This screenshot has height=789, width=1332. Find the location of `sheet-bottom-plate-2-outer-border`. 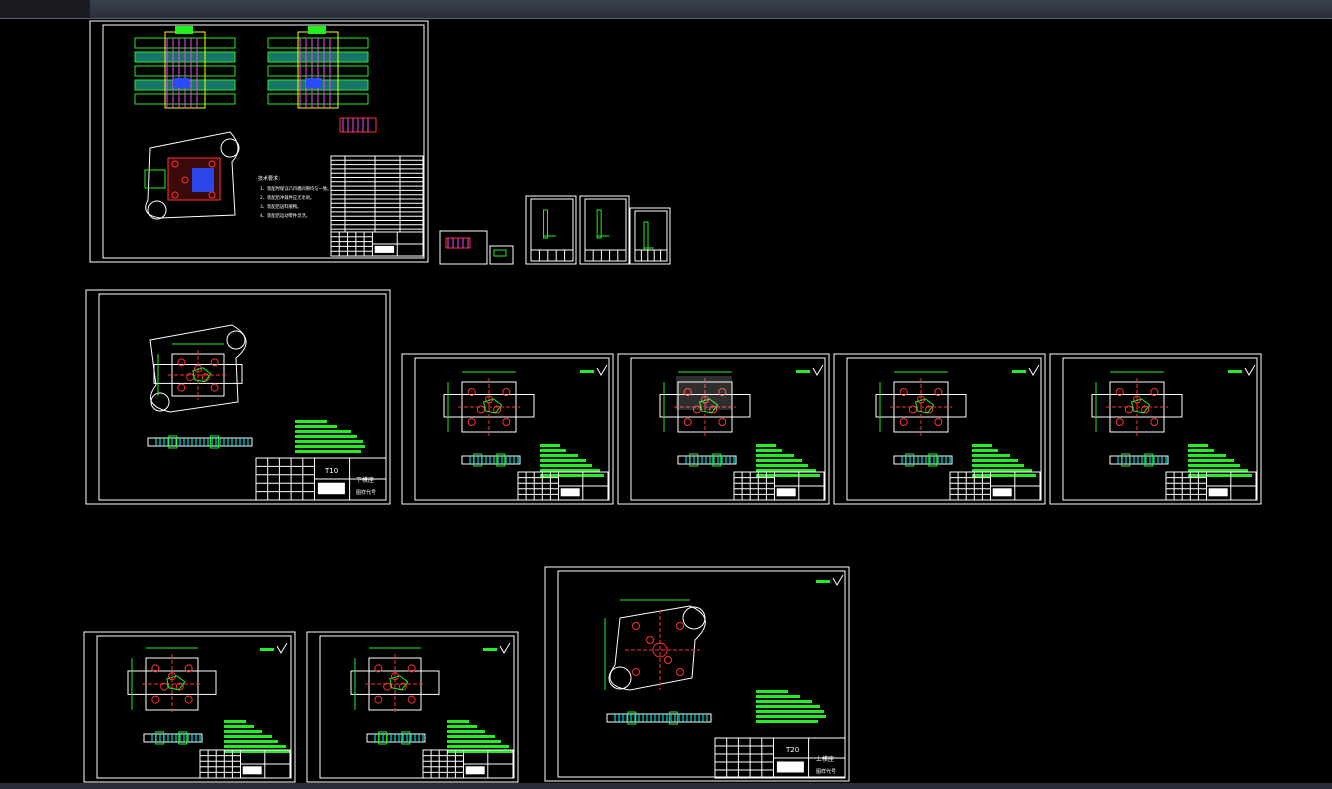

sheet-bottom-plate-2-outer-border is located at coordinates (412, 707).